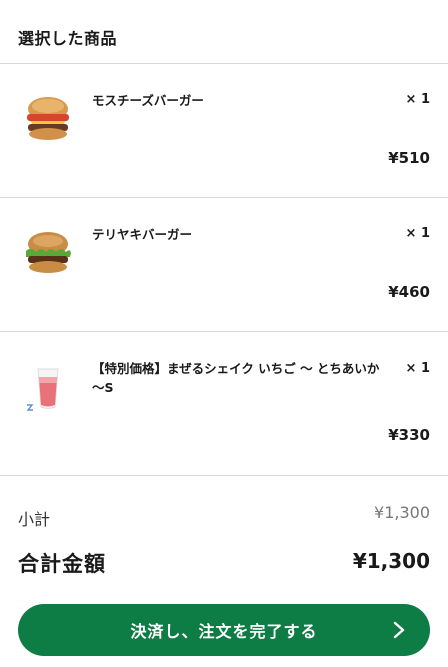 Image resolution: width=448 pixels, height=667 pixels. What do you see at coordinates (224, 32) in the screenshot?
I see `selected-items-header: 選択した商品` at bounding box center [224, 32].